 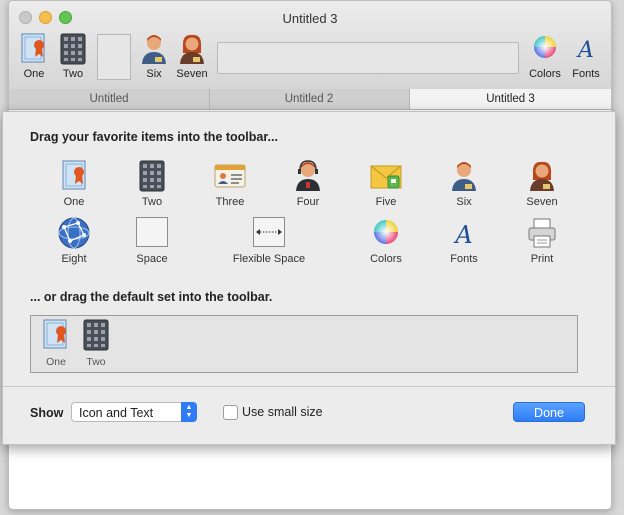 What do you see at coordinates (189, 412) in the screenshot?
I see `updown-chevron-icon: ▲ ▼` at bounding box center [189, 412].